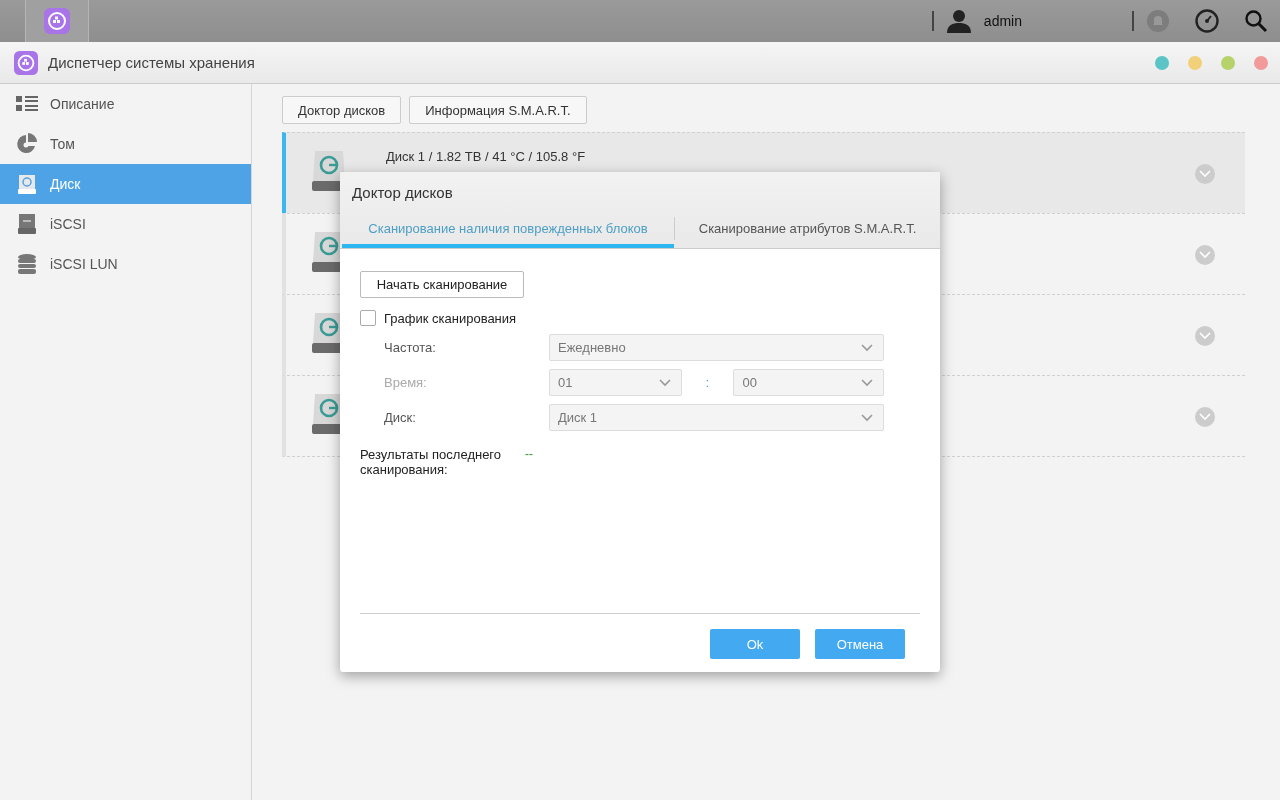 This screenshot has height=800, width=1280. I want to click on results-label: Результаты последнего сканирования:, so click(431, 462).